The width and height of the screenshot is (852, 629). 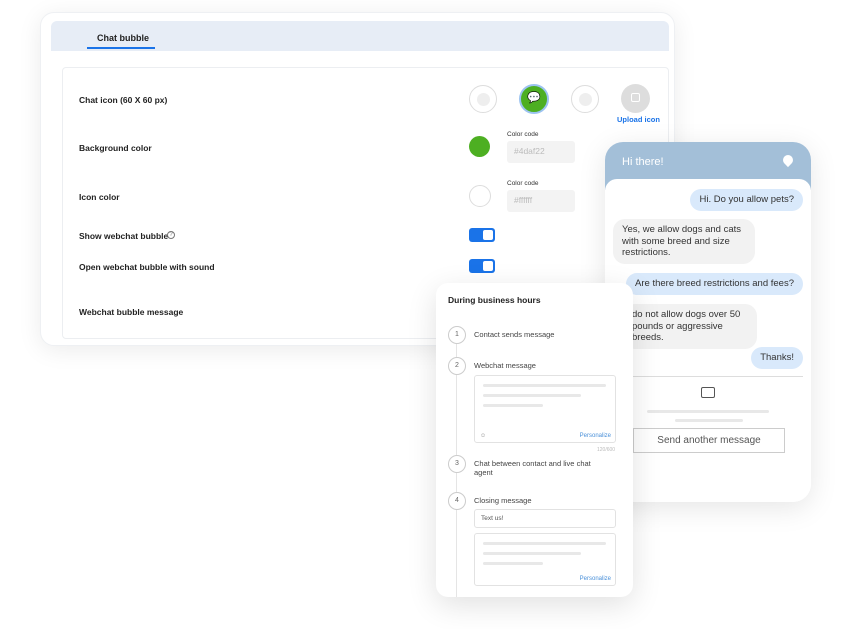 What do you see at coordinates (514, 334) in the screenshot?
I see `step-label: Contact sends message` at bounding box center [514, 334].